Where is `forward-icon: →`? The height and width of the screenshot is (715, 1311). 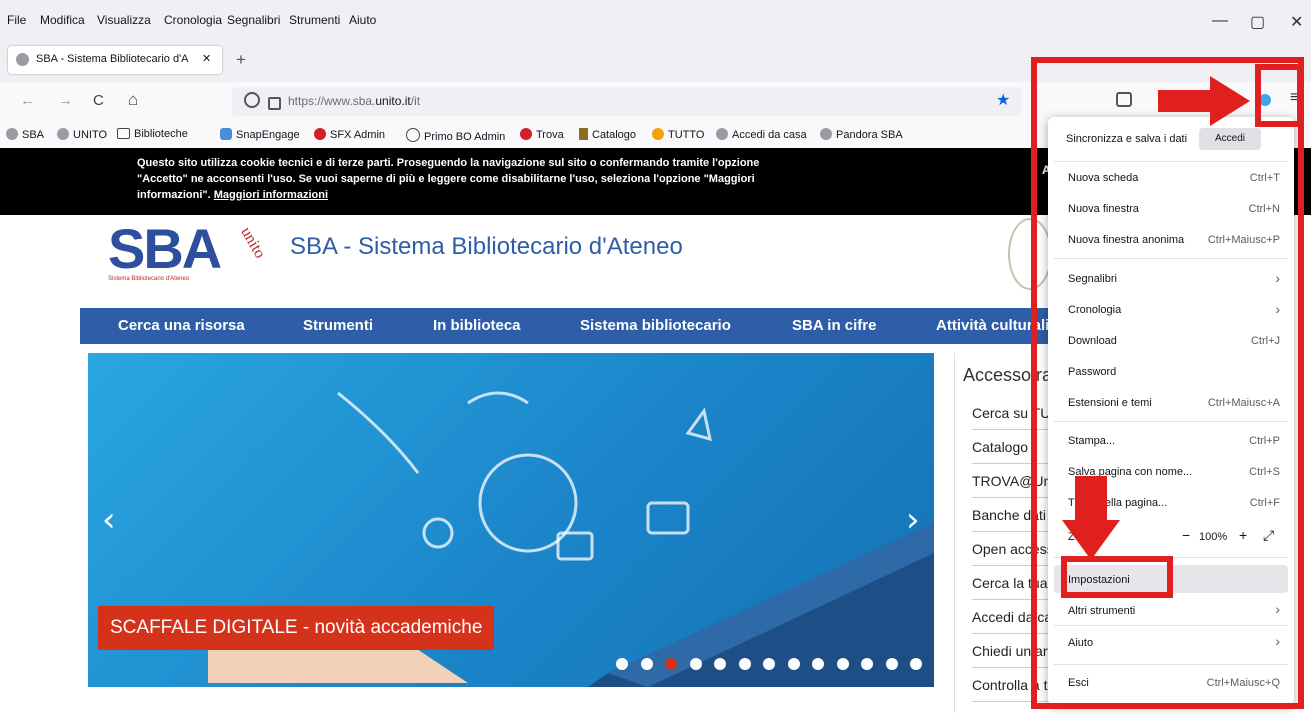
forward-icon: → is located at coordinates (65, 100).